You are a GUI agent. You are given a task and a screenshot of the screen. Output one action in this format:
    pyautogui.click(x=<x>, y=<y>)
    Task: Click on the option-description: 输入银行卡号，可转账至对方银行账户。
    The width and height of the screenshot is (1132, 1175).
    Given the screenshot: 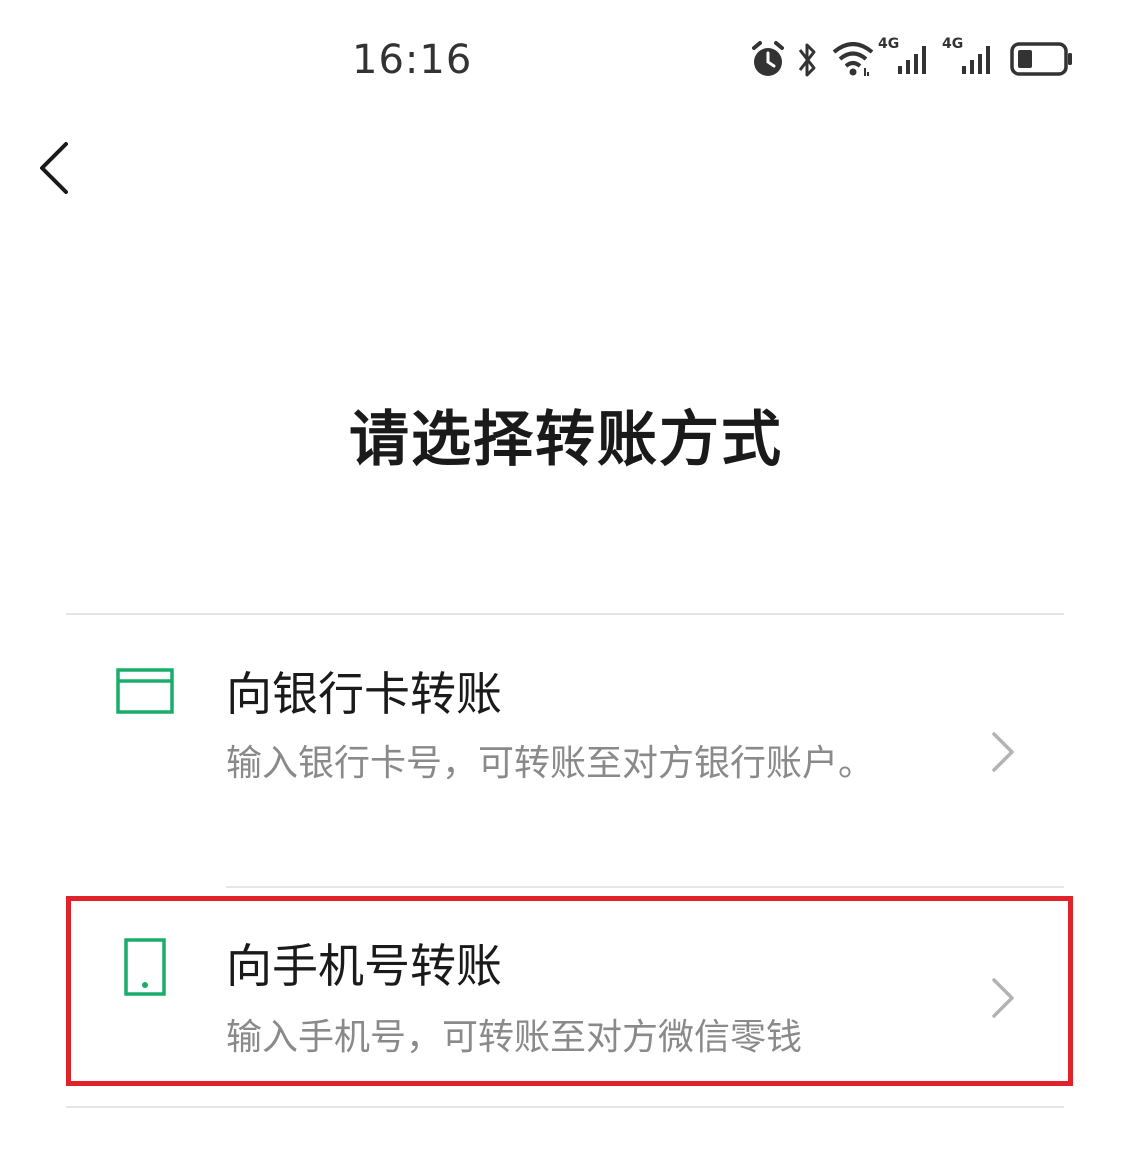 What is the action you would take?
    pyautogui.click(x=550, y=763)
    